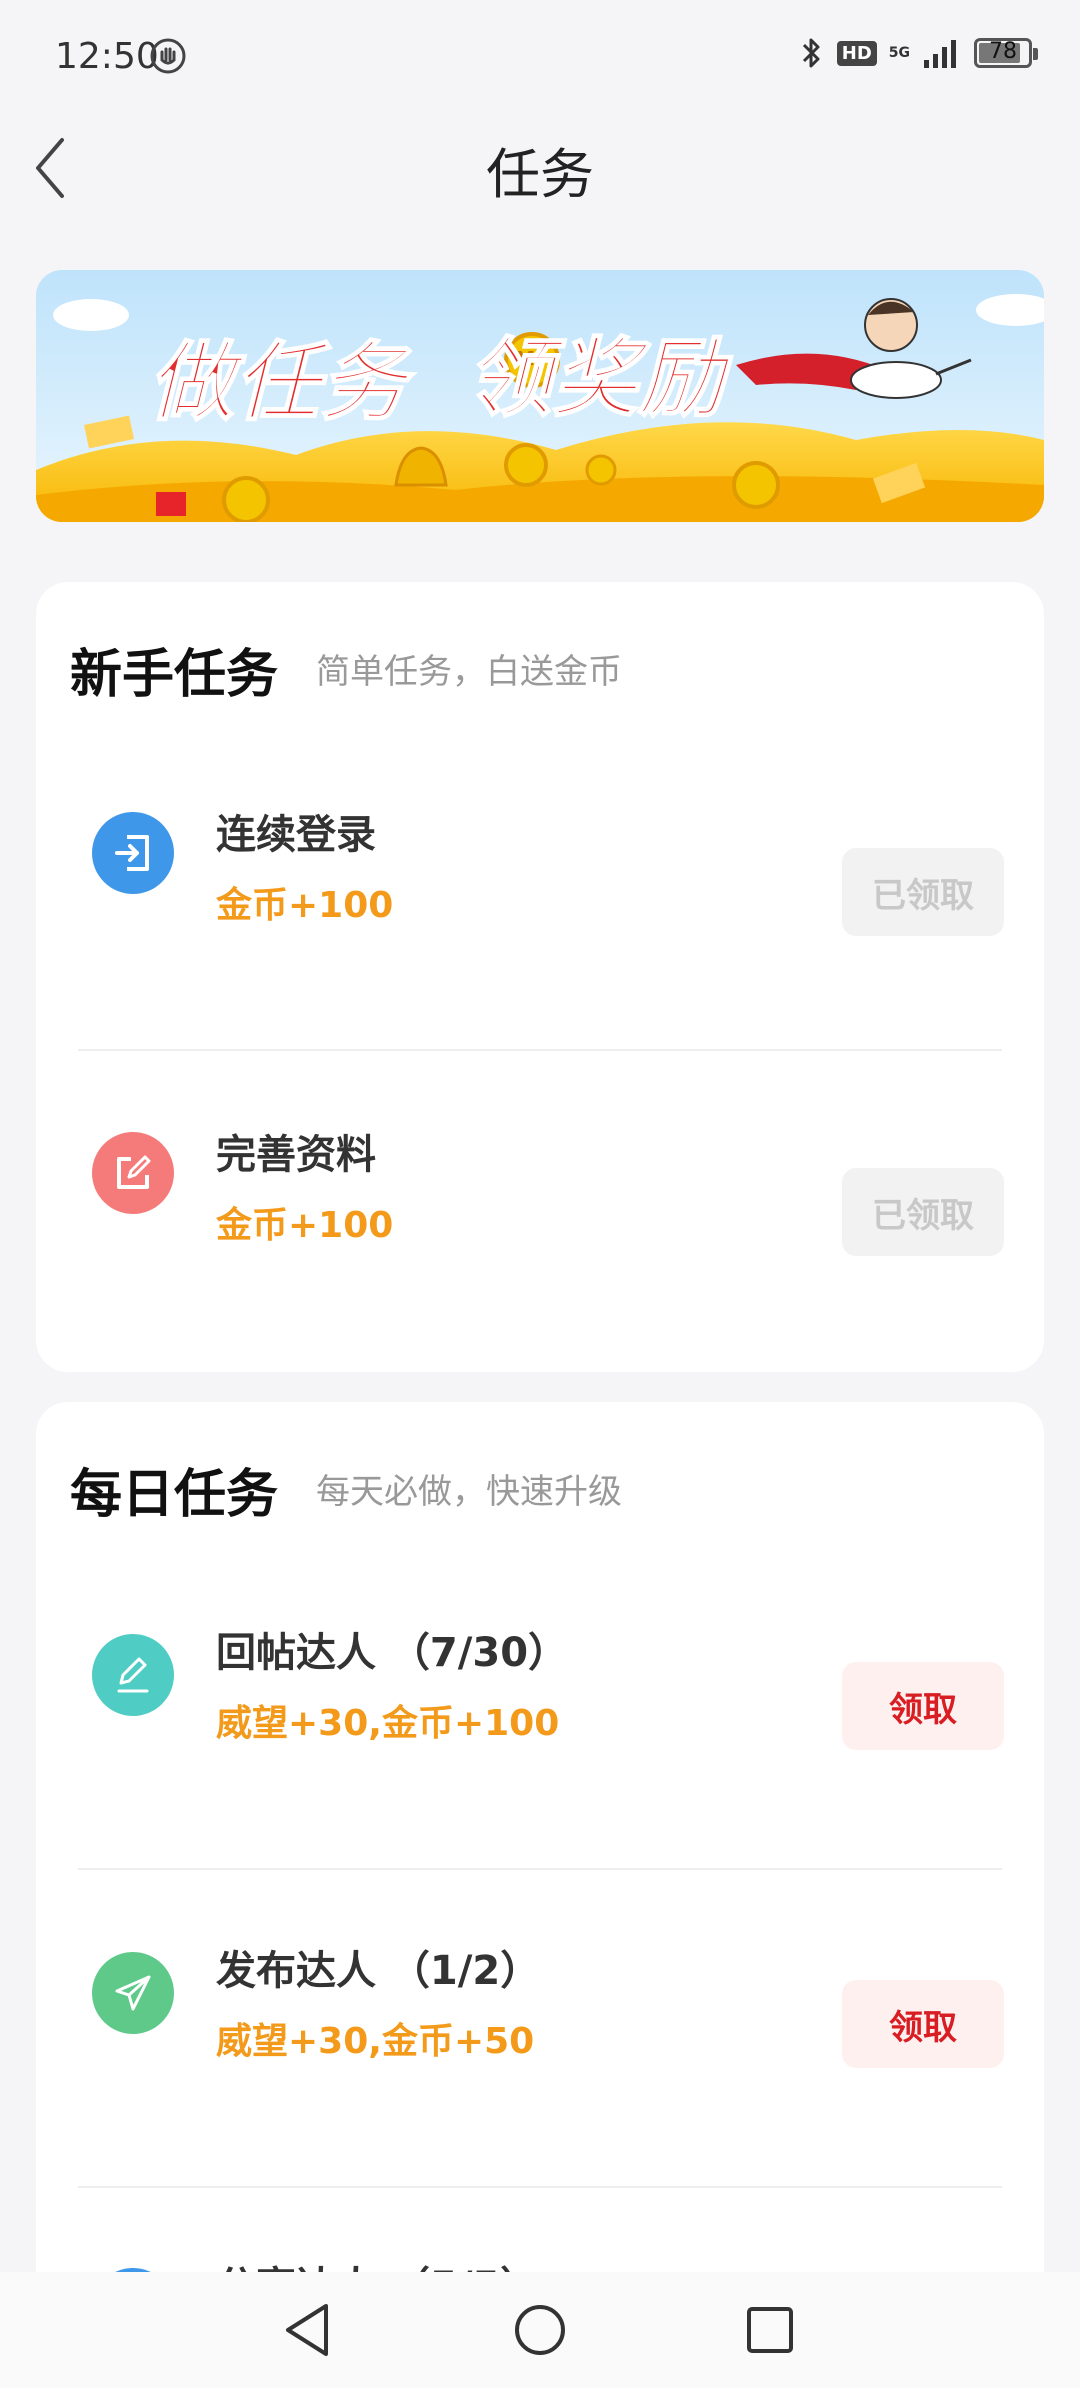 The height and width of the screenshot is (2388, 1080). What do you see at coordinates (168, 56) in the screenshot?
I see `gesture-icon` at bounding box center [168, 56].